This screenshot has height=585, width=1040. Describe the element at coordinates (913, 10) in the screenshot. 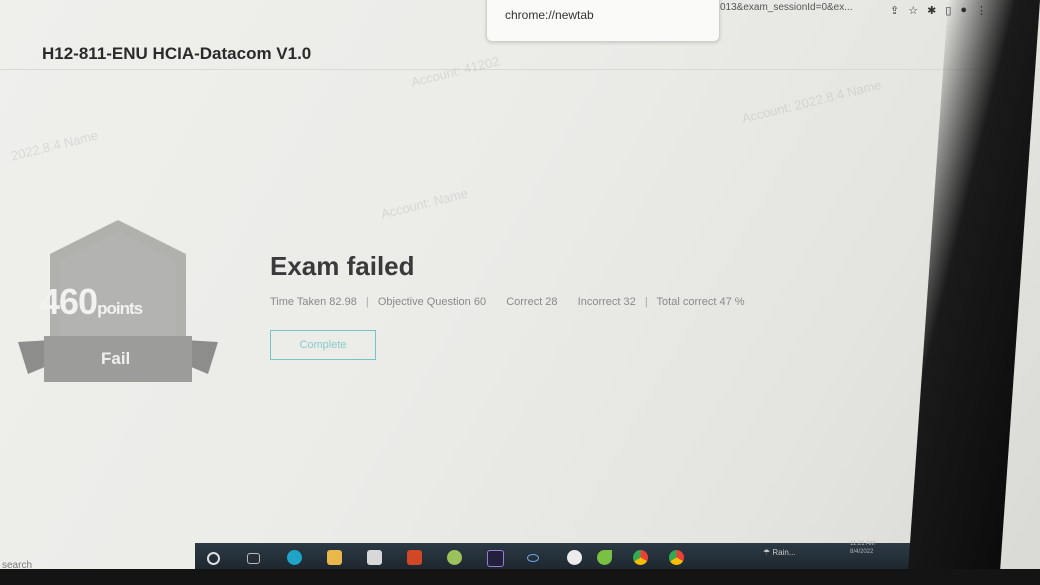

I see `star-icon: ☆` at that location.